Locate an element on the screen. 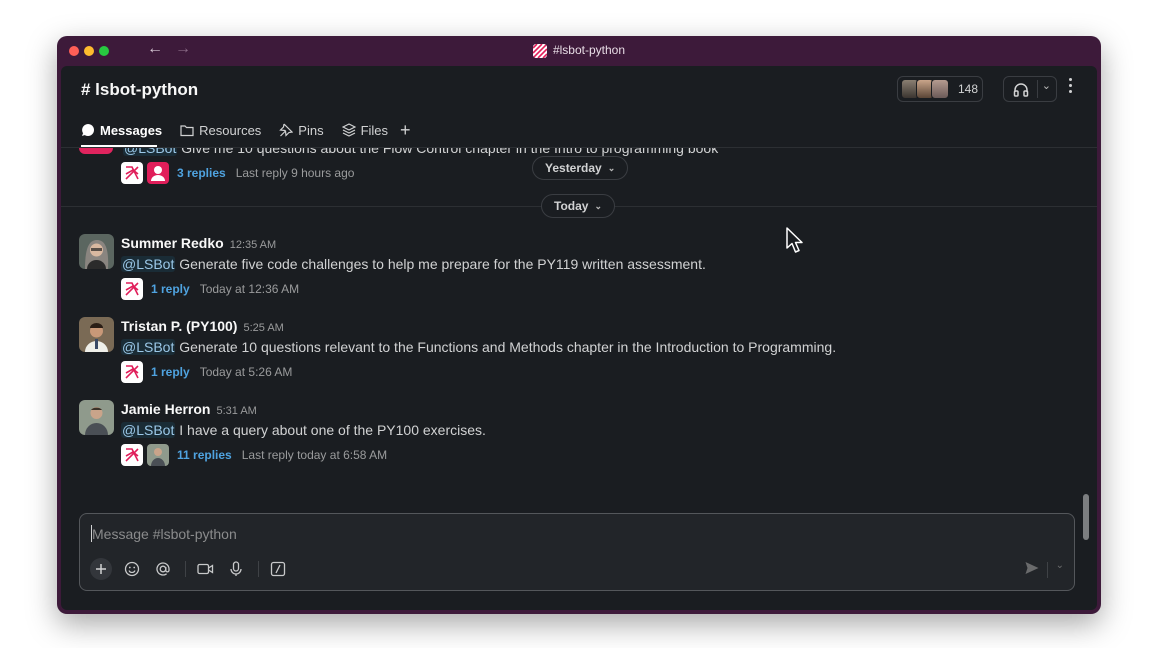 The height and width of the screenshot is (648, 1152). send-divider is located at coordinates (1047, 570).